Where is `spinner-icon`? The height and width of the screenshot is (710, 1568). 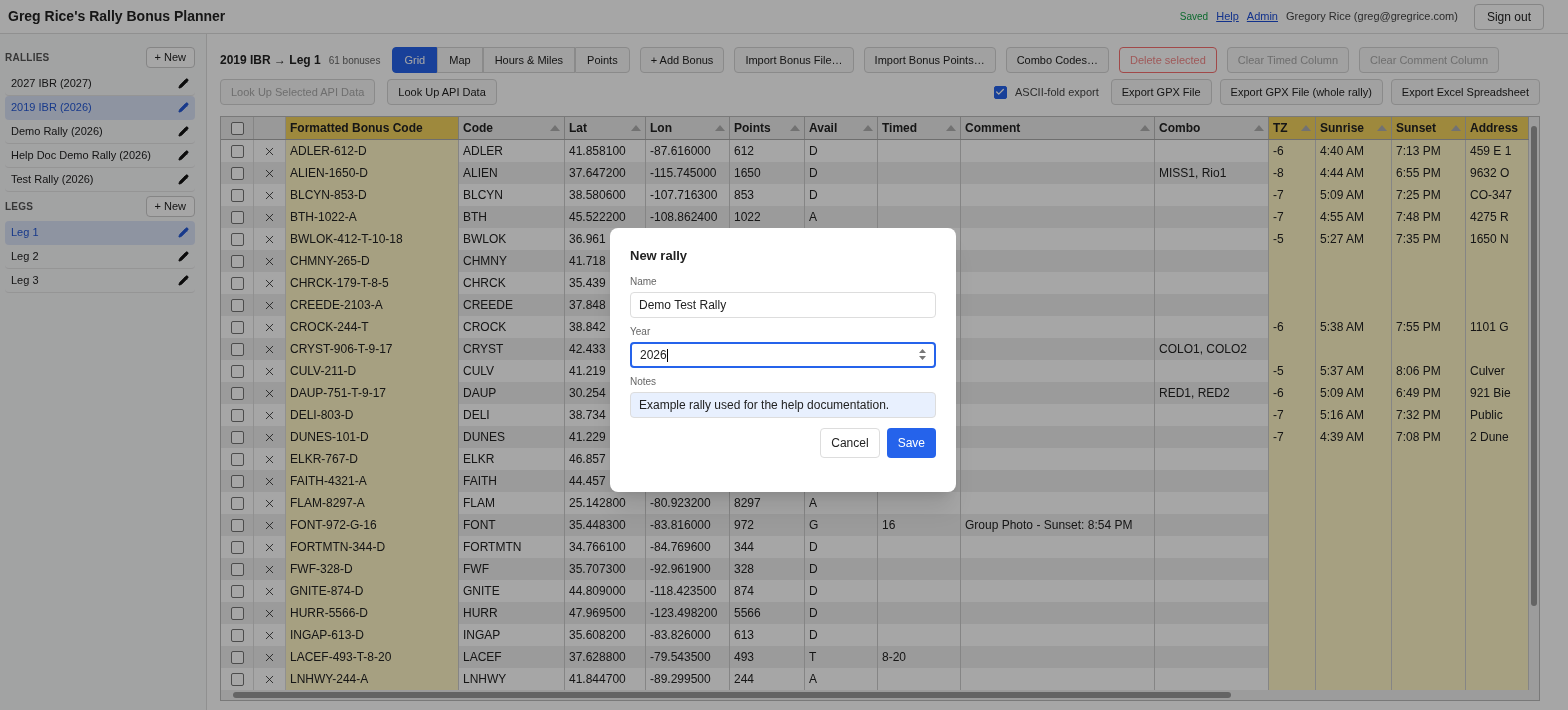 spinner-icon is located at coordinates (922, 354).